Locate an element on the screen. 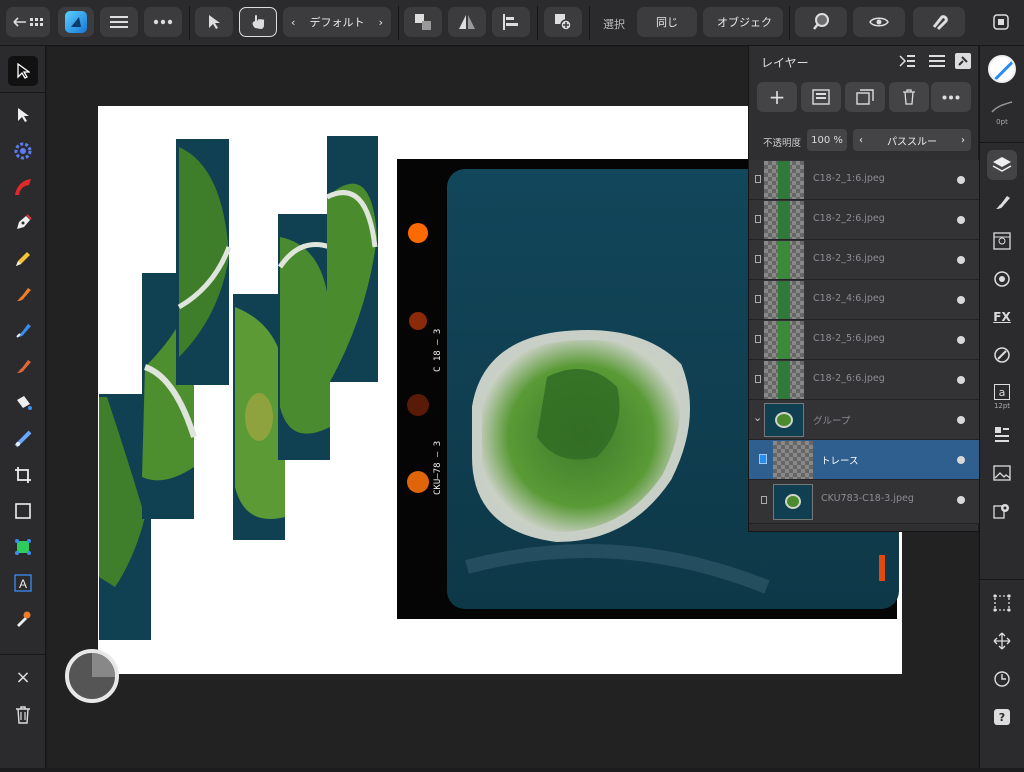 The height and width of the screenshot is (772, 1024). settings-studio-button is located at coordinates (1002, 511).